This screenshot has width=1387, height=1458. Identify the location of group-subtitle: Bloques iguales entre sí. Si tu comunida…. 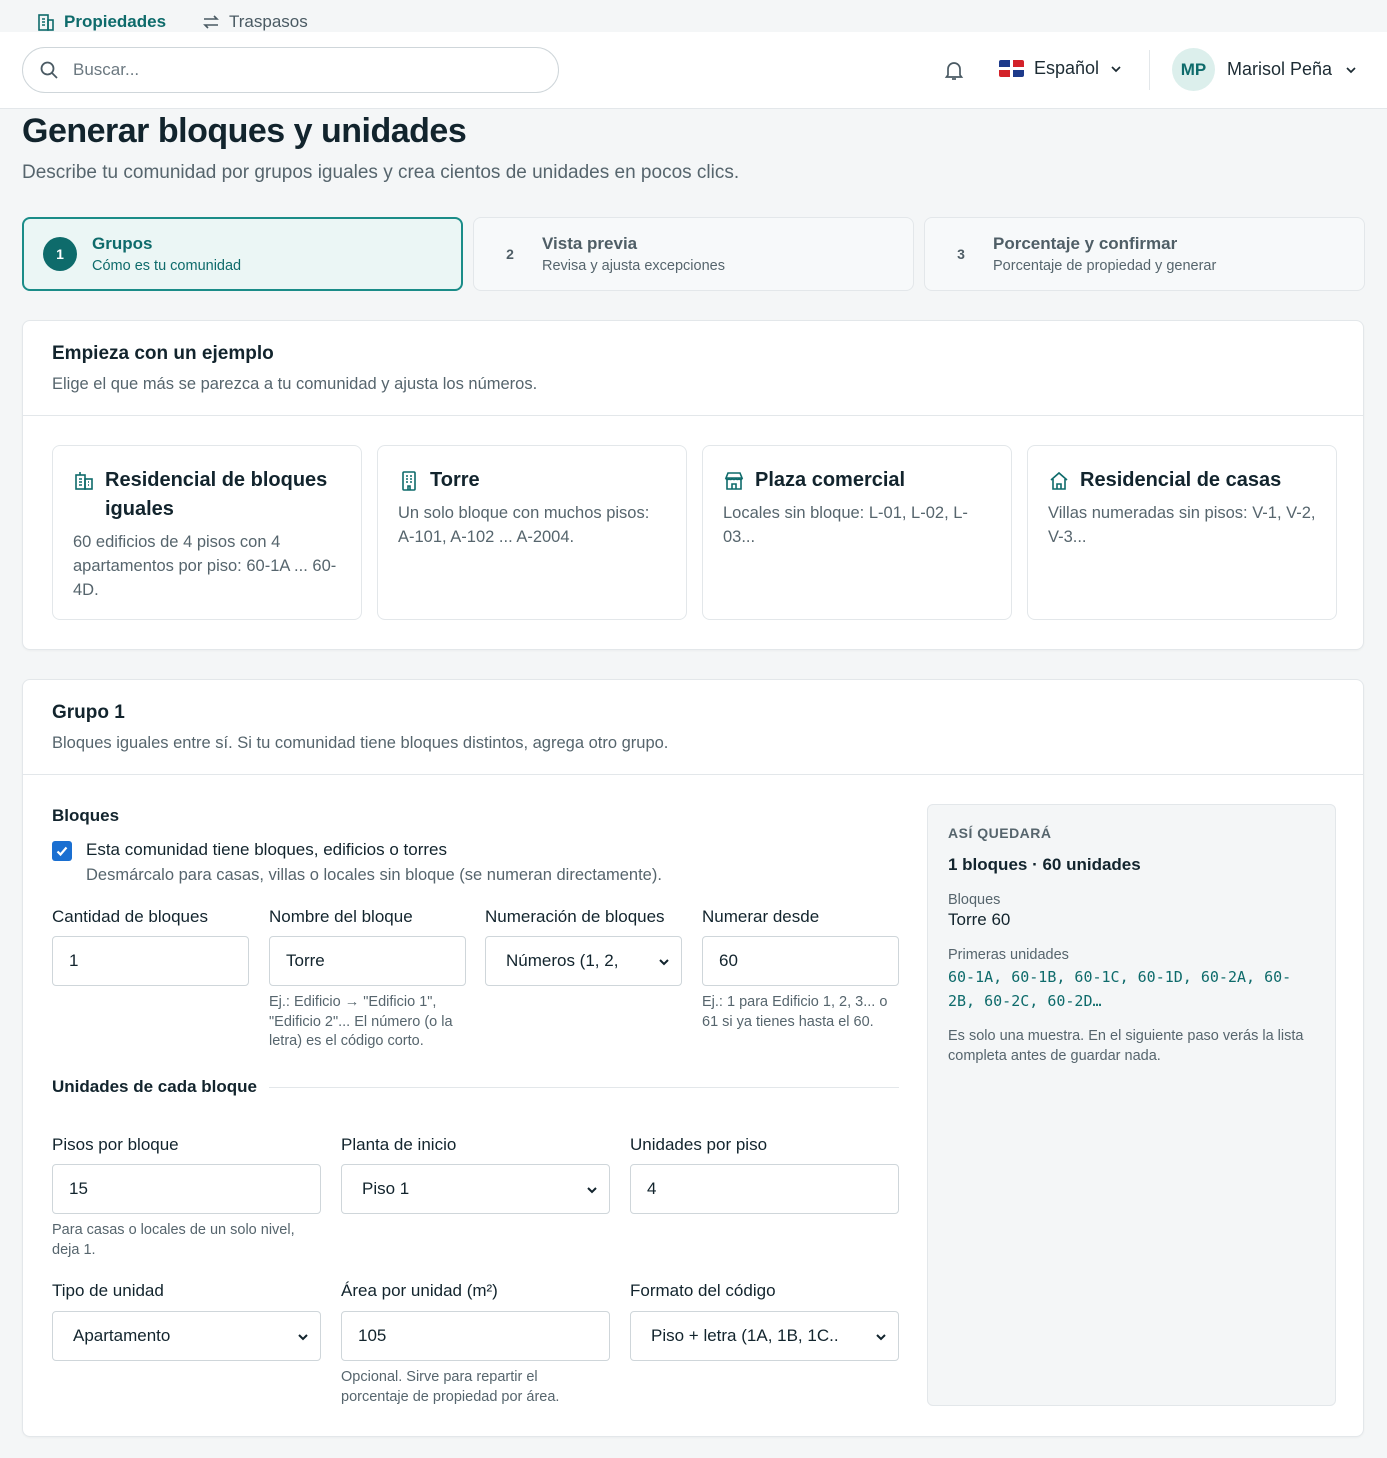
(360, 743).